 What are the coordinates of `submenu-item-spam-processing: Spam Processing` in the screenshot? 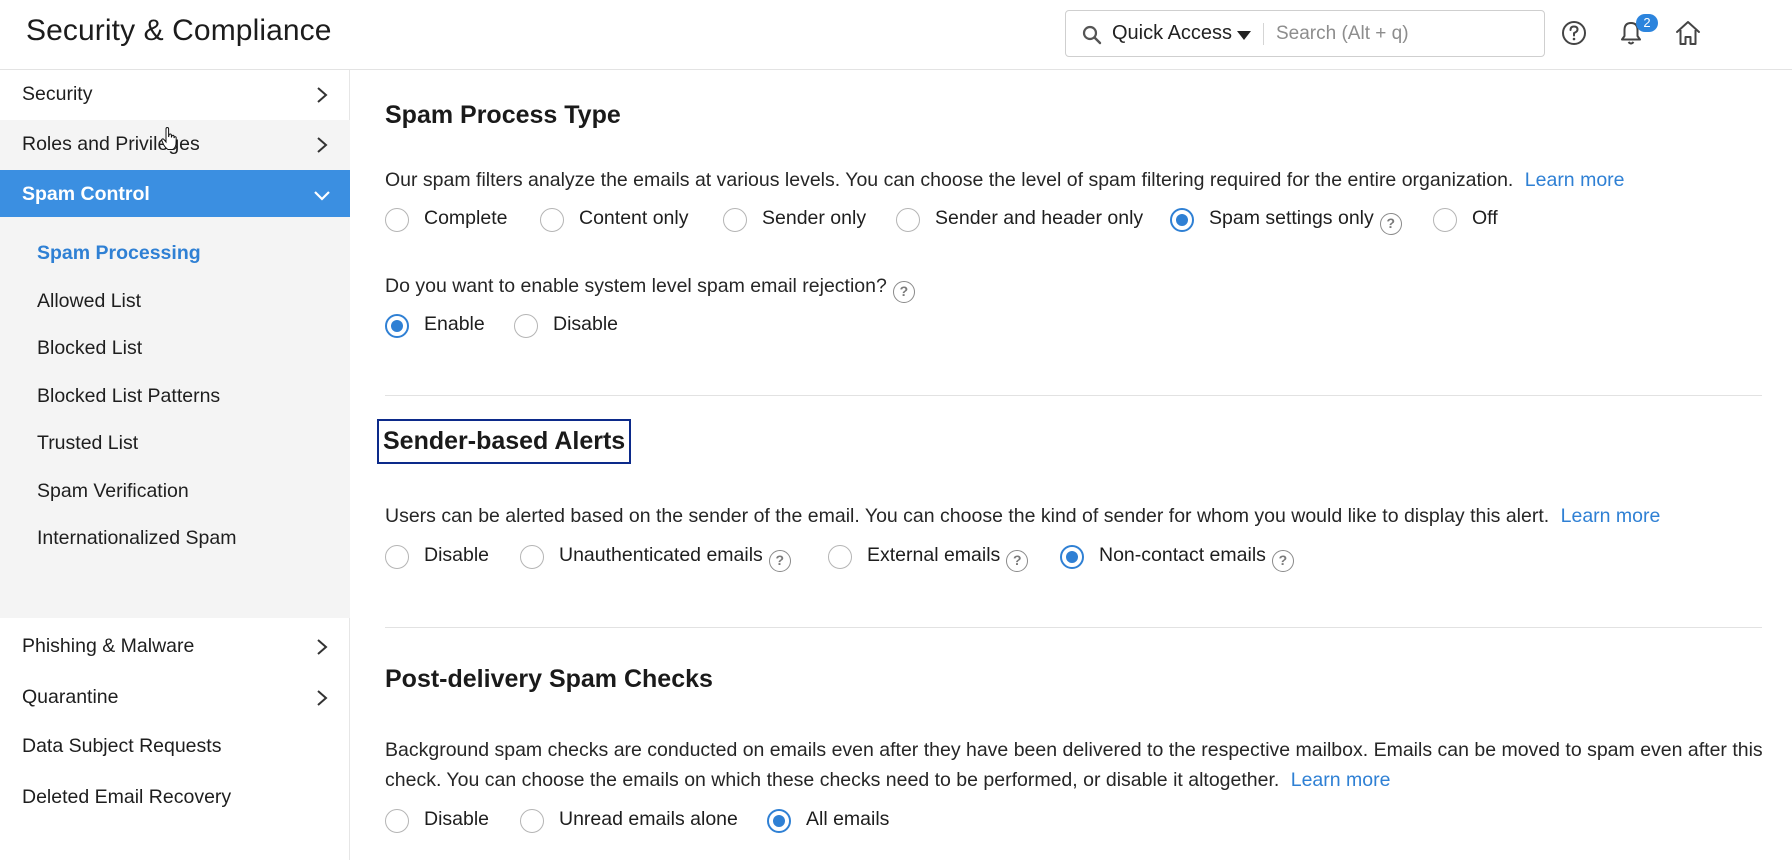 It's located at (119, 253).